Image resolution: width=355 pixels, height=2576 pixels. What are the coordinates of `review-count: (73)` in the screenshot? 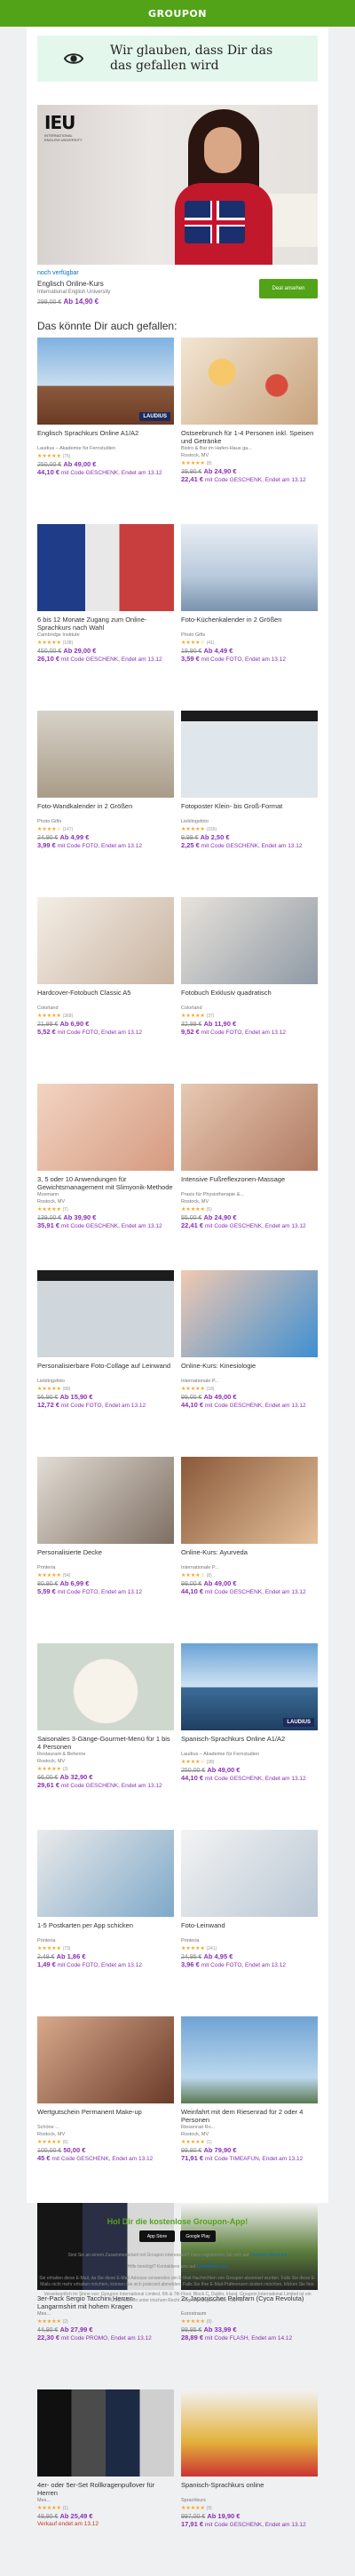 It's located at (66, 1949).